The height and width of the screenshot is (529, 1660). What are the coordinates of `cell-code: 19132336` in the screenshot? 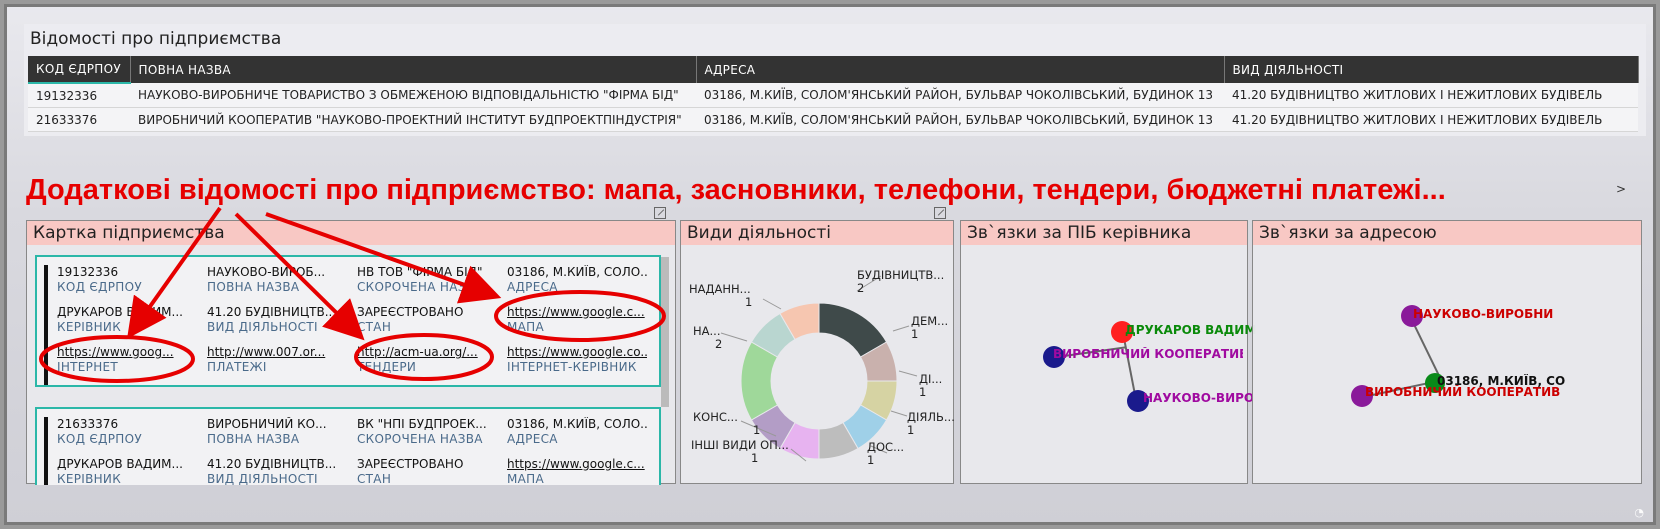 It's located at (79, 95).